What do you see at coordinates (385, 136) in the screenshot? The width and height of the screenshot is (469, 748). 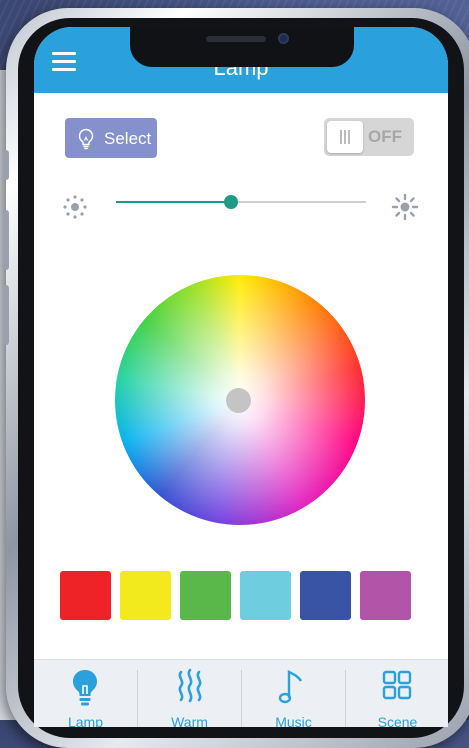 I see `toggle-state-label: OFF` at bounding box center [385, 136].